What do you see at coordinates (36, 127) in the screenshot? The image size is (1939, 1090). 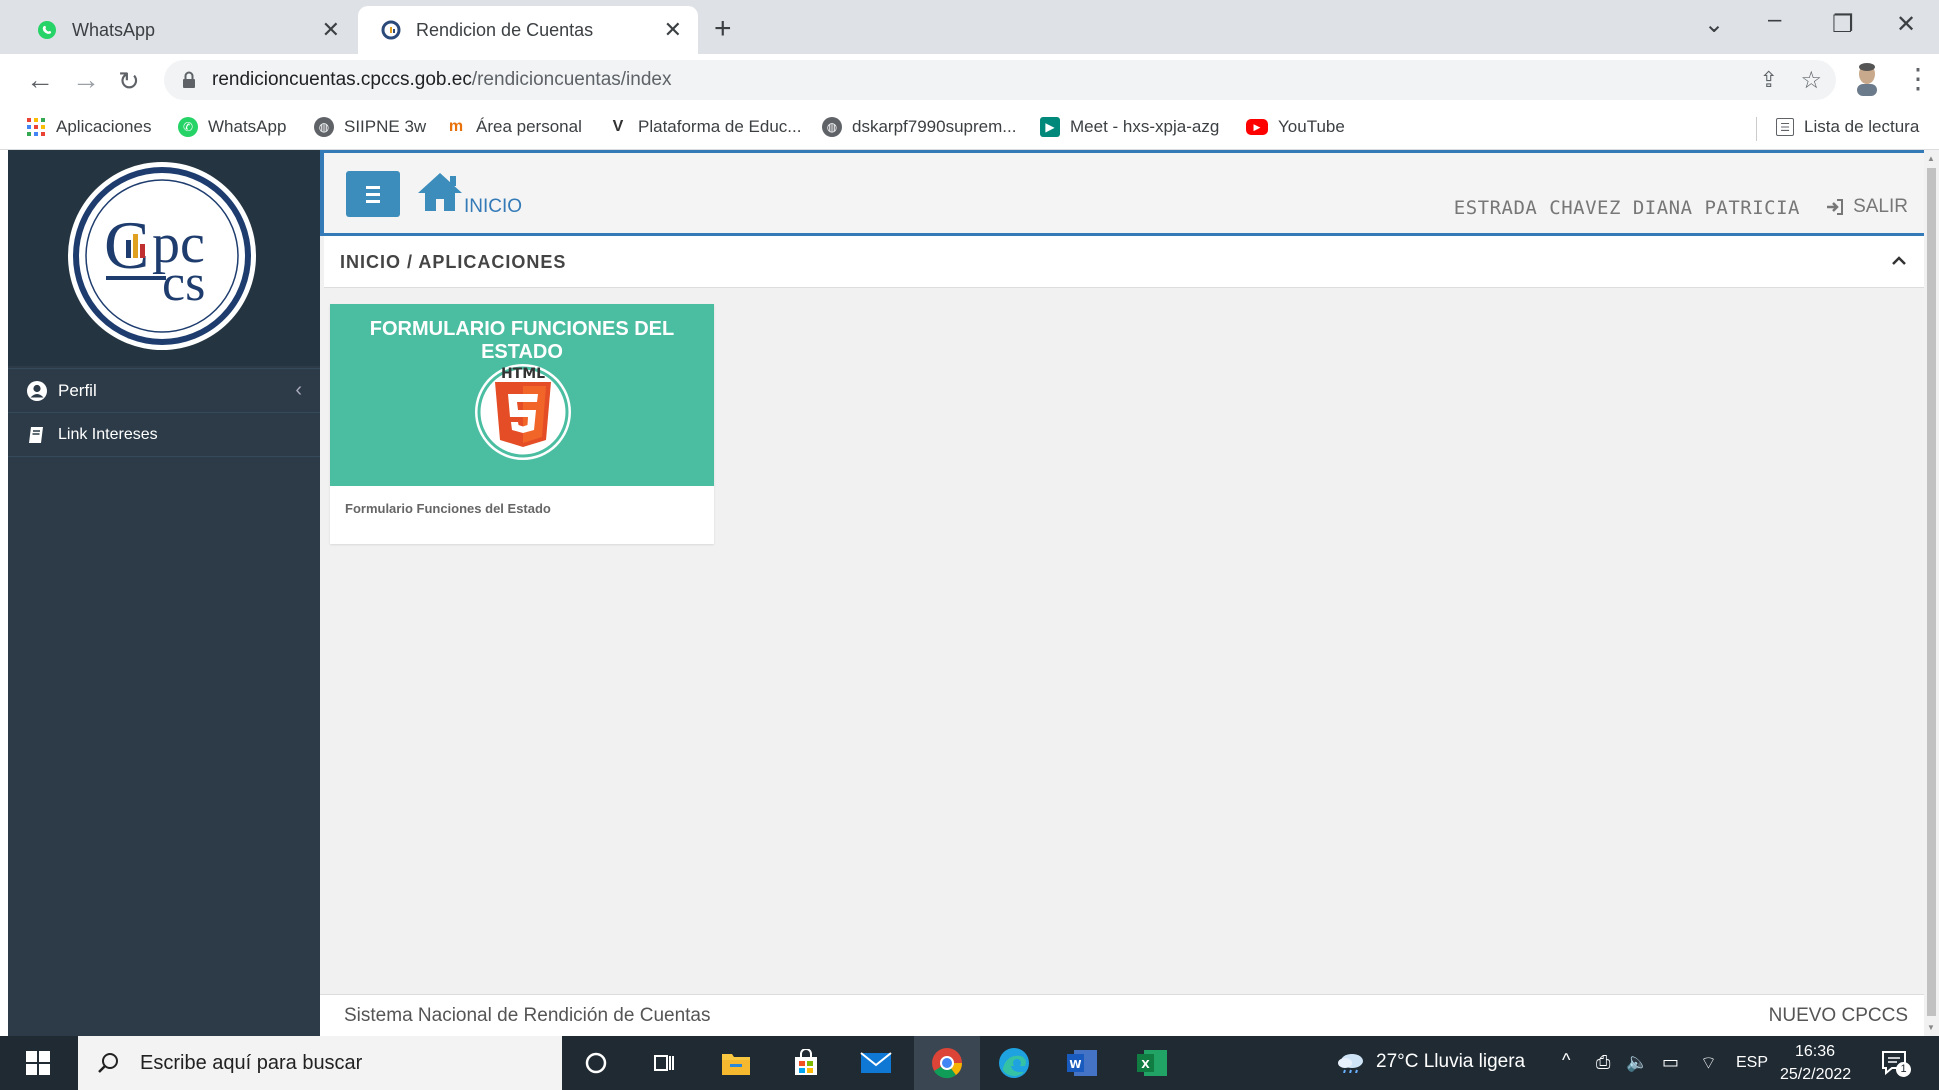 I see `apps-grid-icon` at bounding box center [36, 127].